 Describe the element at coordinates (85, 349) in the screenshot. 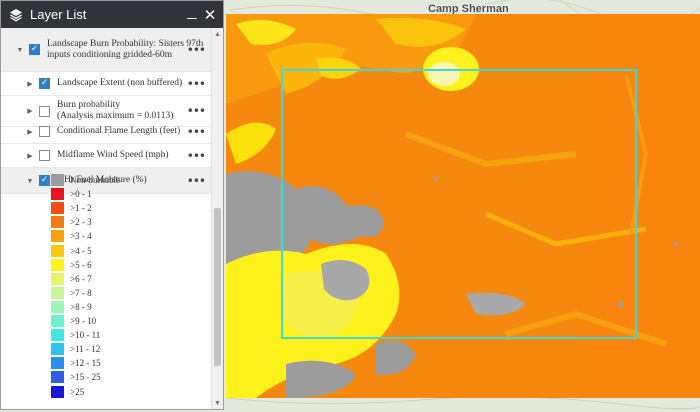

I see `legend-label: >11 - 12` at that location.